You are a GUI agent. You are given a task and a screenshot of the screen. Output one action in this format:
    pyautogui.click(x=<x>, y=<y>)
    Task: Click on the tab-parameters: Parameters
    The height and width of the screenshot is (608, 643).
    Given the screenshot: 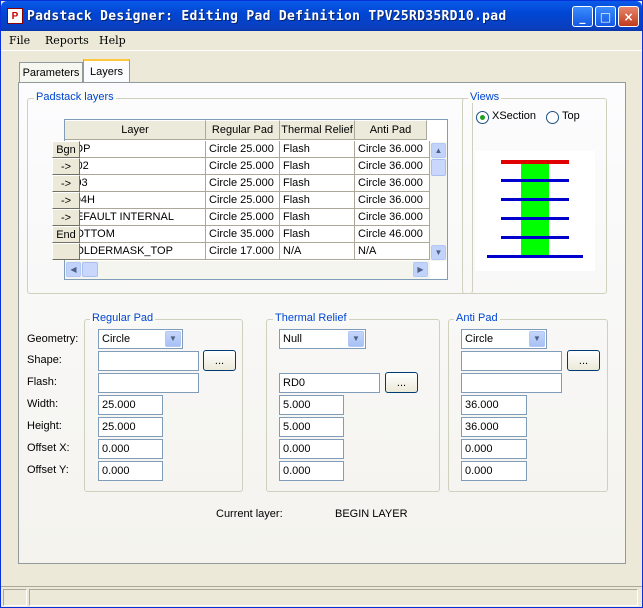 What is the action you would take?
    pyautogui.click(x=51, y=72)
    